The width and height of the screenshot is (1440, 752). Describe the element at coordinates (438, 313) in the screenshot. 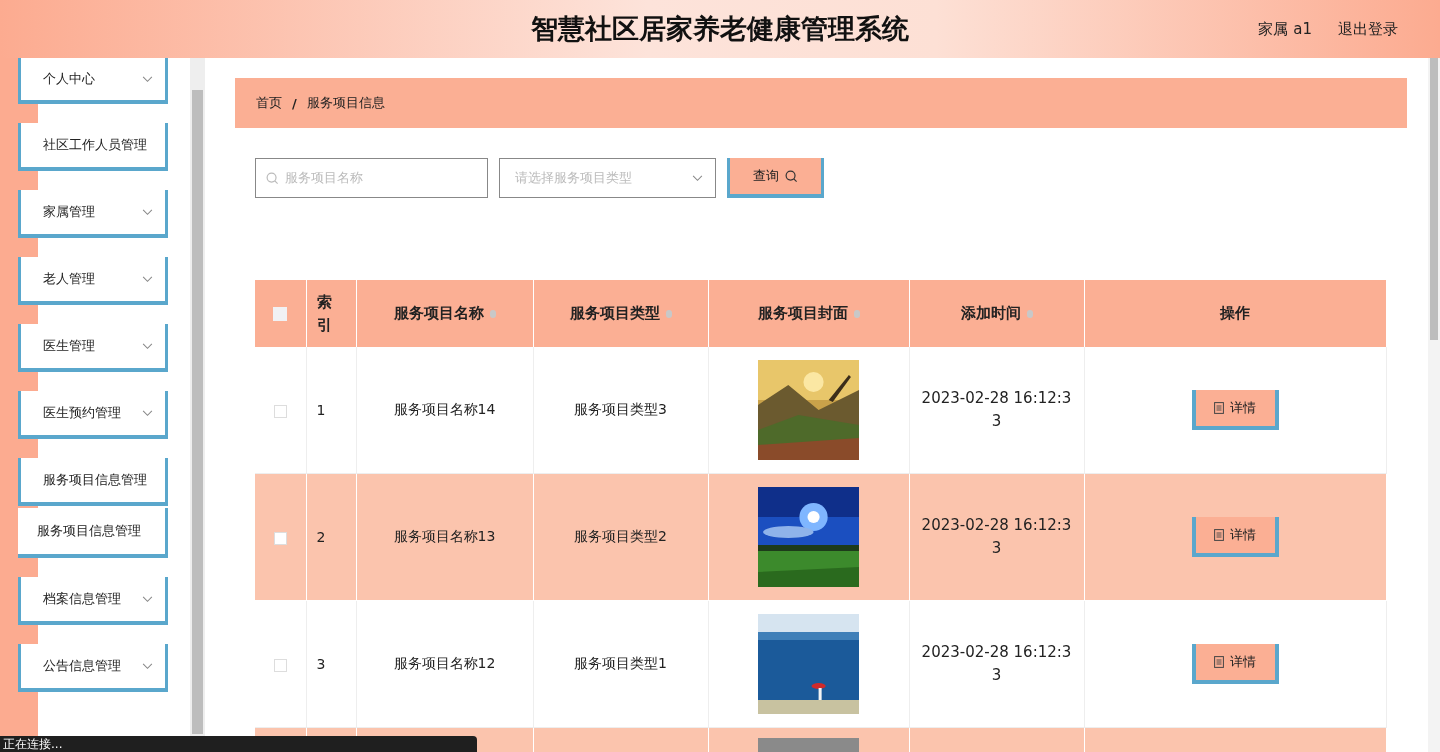

I see `column-header: 服务项目名称` at that location.